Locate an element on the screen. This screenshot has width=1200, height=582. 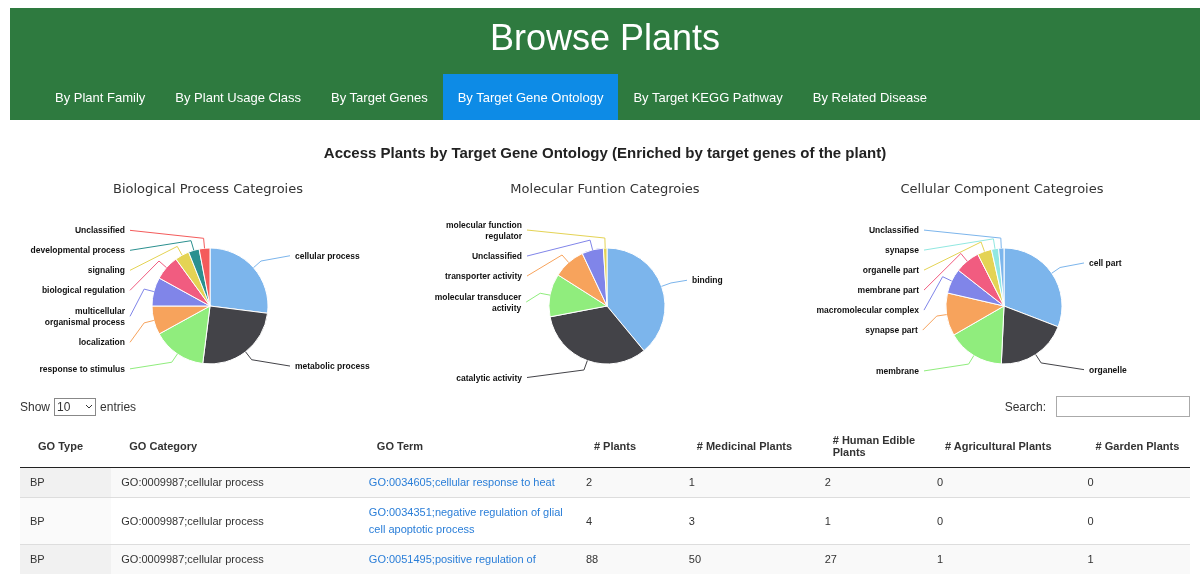
slice-label: metabolic process is located at coordinates (332, 366).